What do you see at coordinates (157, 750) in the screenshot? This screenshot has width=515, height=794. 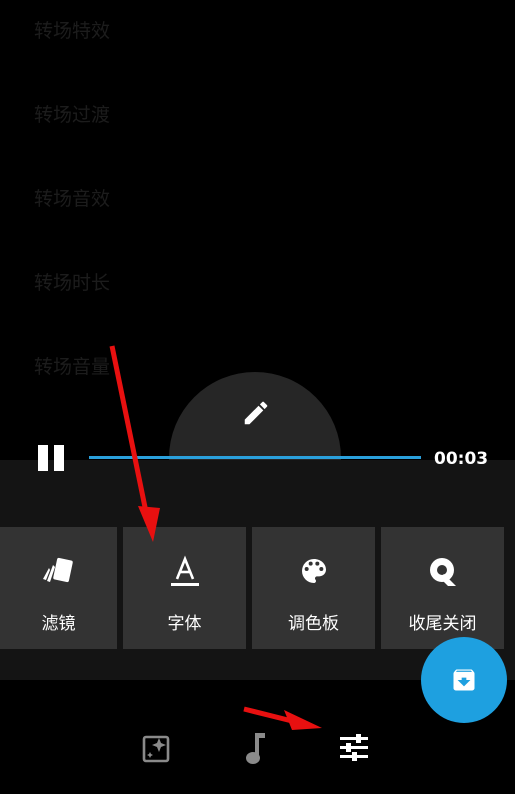 I see `photo-sparkle-icon` at bounding box center [157, 750].